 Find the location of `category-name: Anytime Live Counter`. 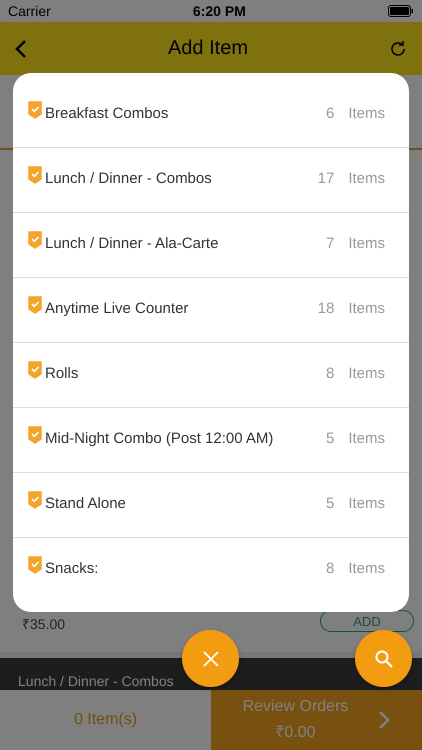

category-name: Anytime Live Counter is located at coordinates (117, 308).